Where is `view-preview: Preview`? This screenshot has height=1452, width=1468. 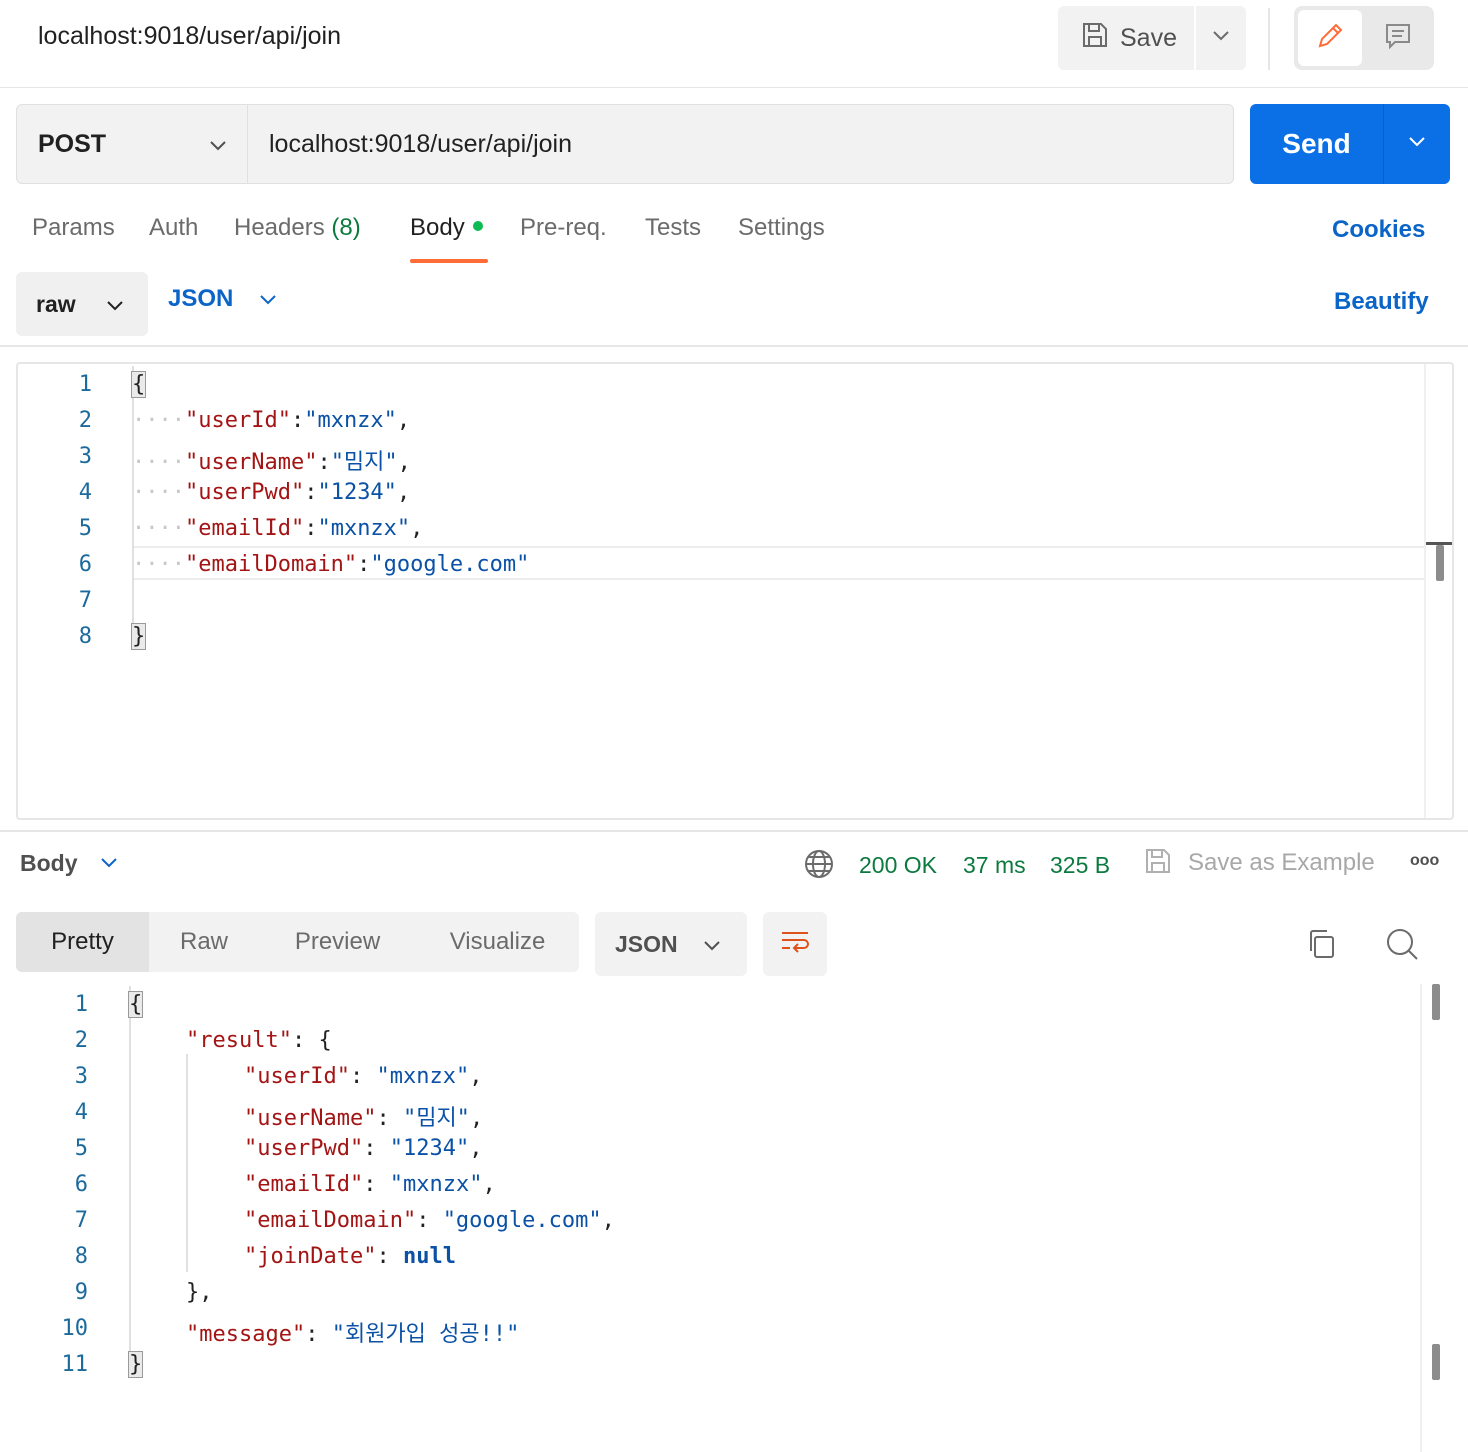 view-preview: Preview is located at coordinates (337, 942).